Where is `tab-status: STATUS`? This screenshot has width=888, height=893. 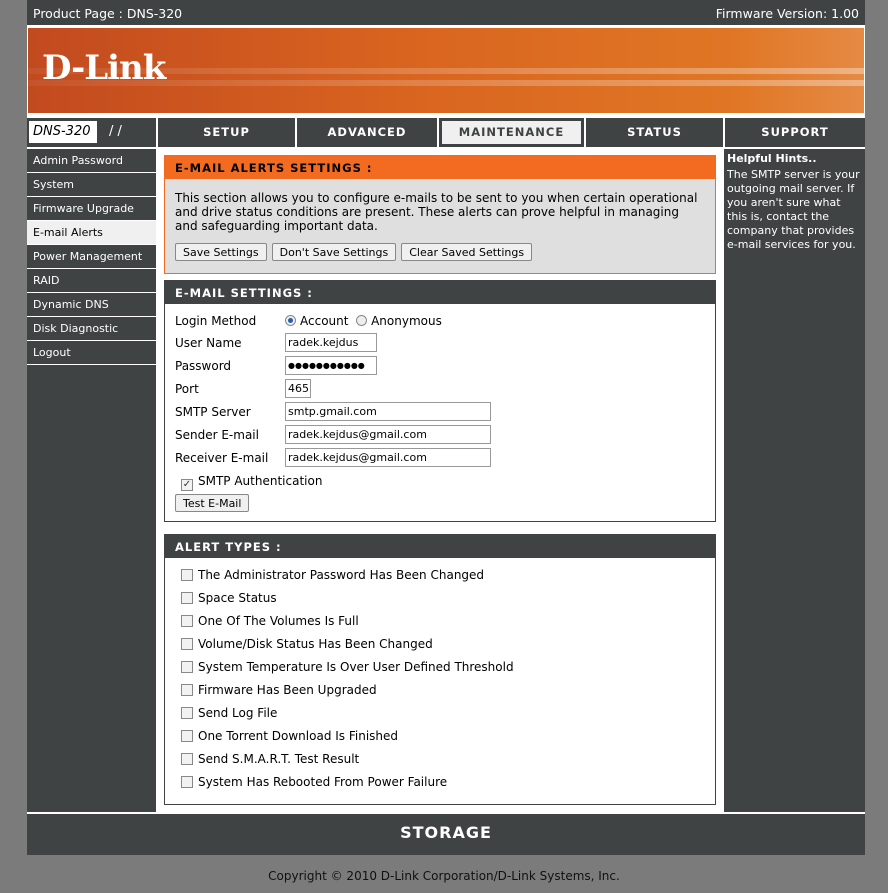
tab-status: STATUS is located at coordinates (654, 132).